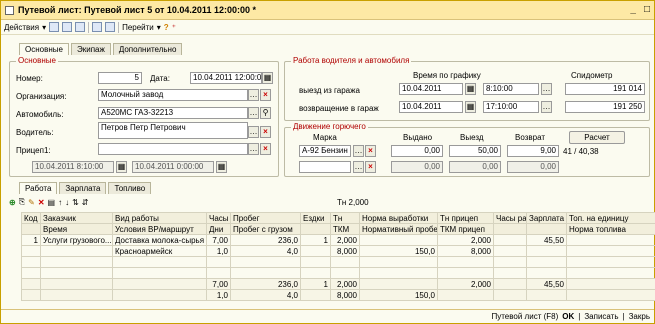 This screenshot has height=324, width=655. Describe the element at coordinates (431, 107) in the screenshot. I see `back-date-field: 10.04.2011` at that location.